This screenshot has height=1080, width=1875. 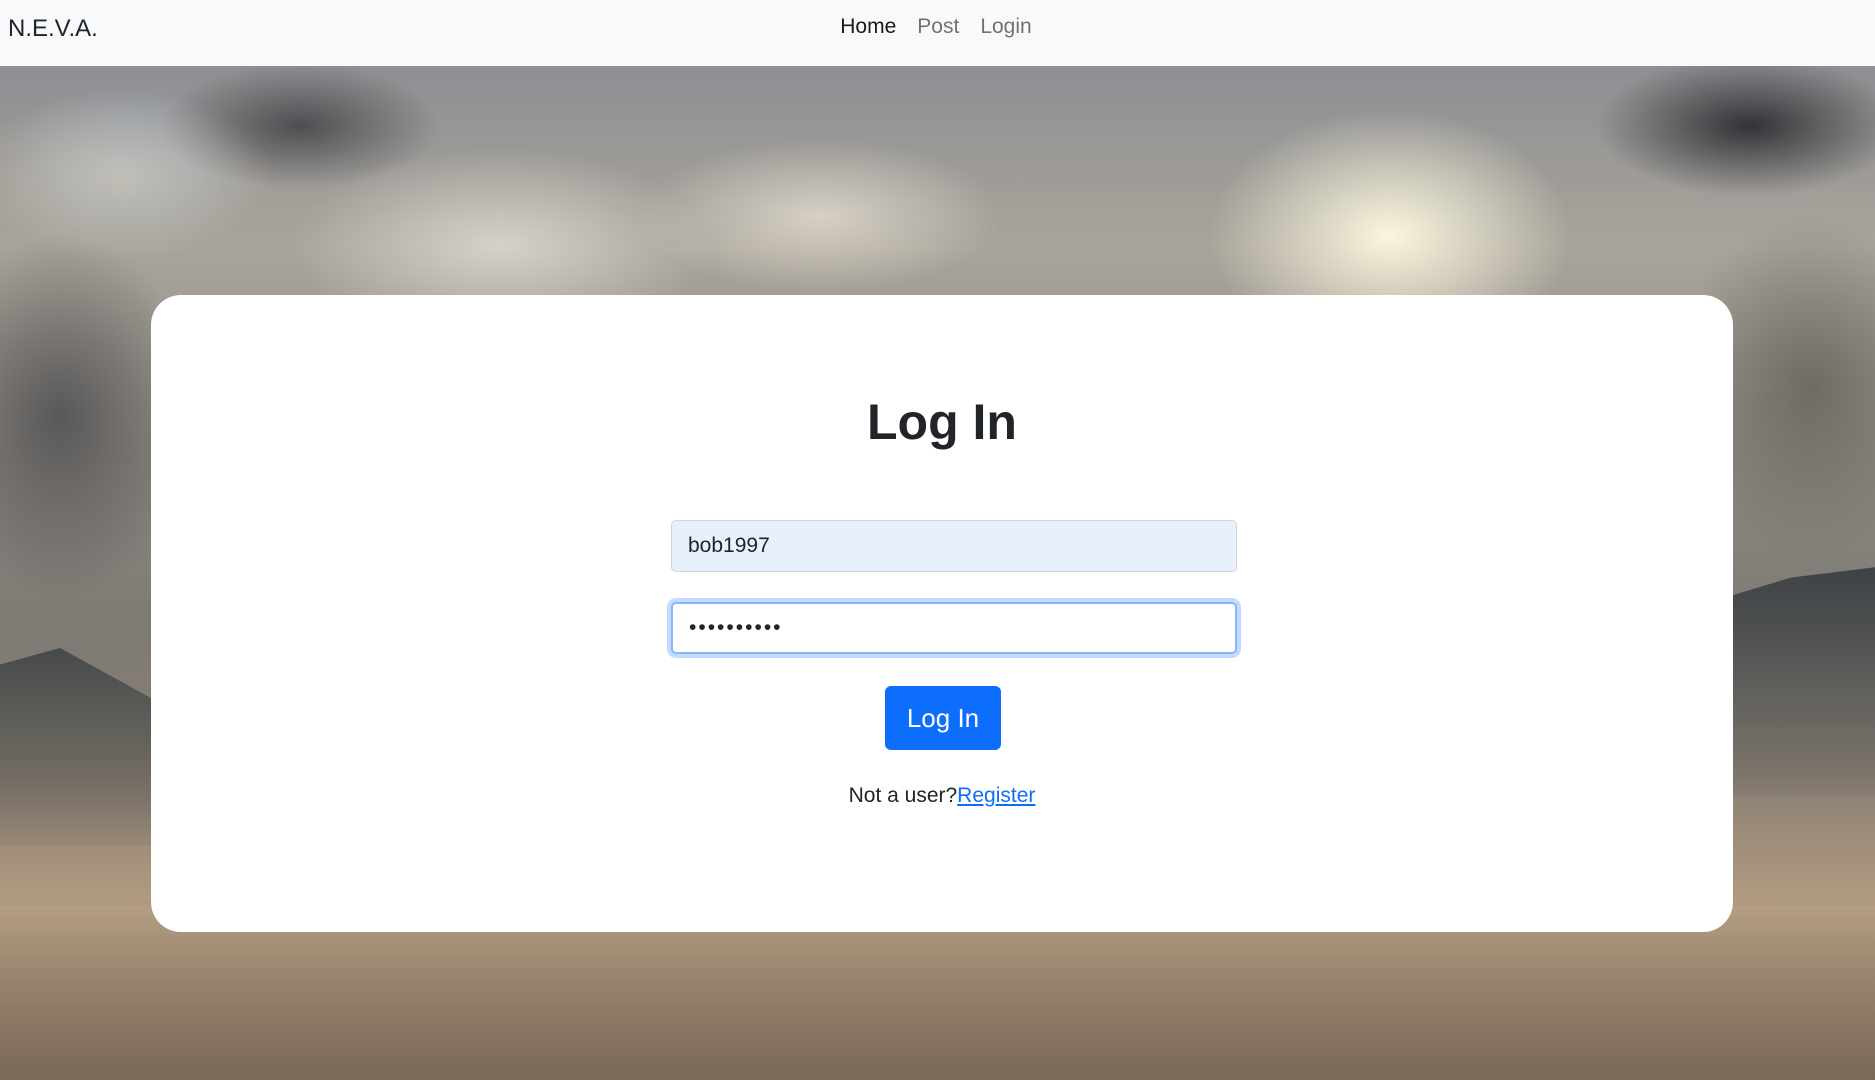 What do you see at coordinates (1005, 27) in the screenshot?
I see `nav-link-login: Login` at bounding box center [1005, 27].